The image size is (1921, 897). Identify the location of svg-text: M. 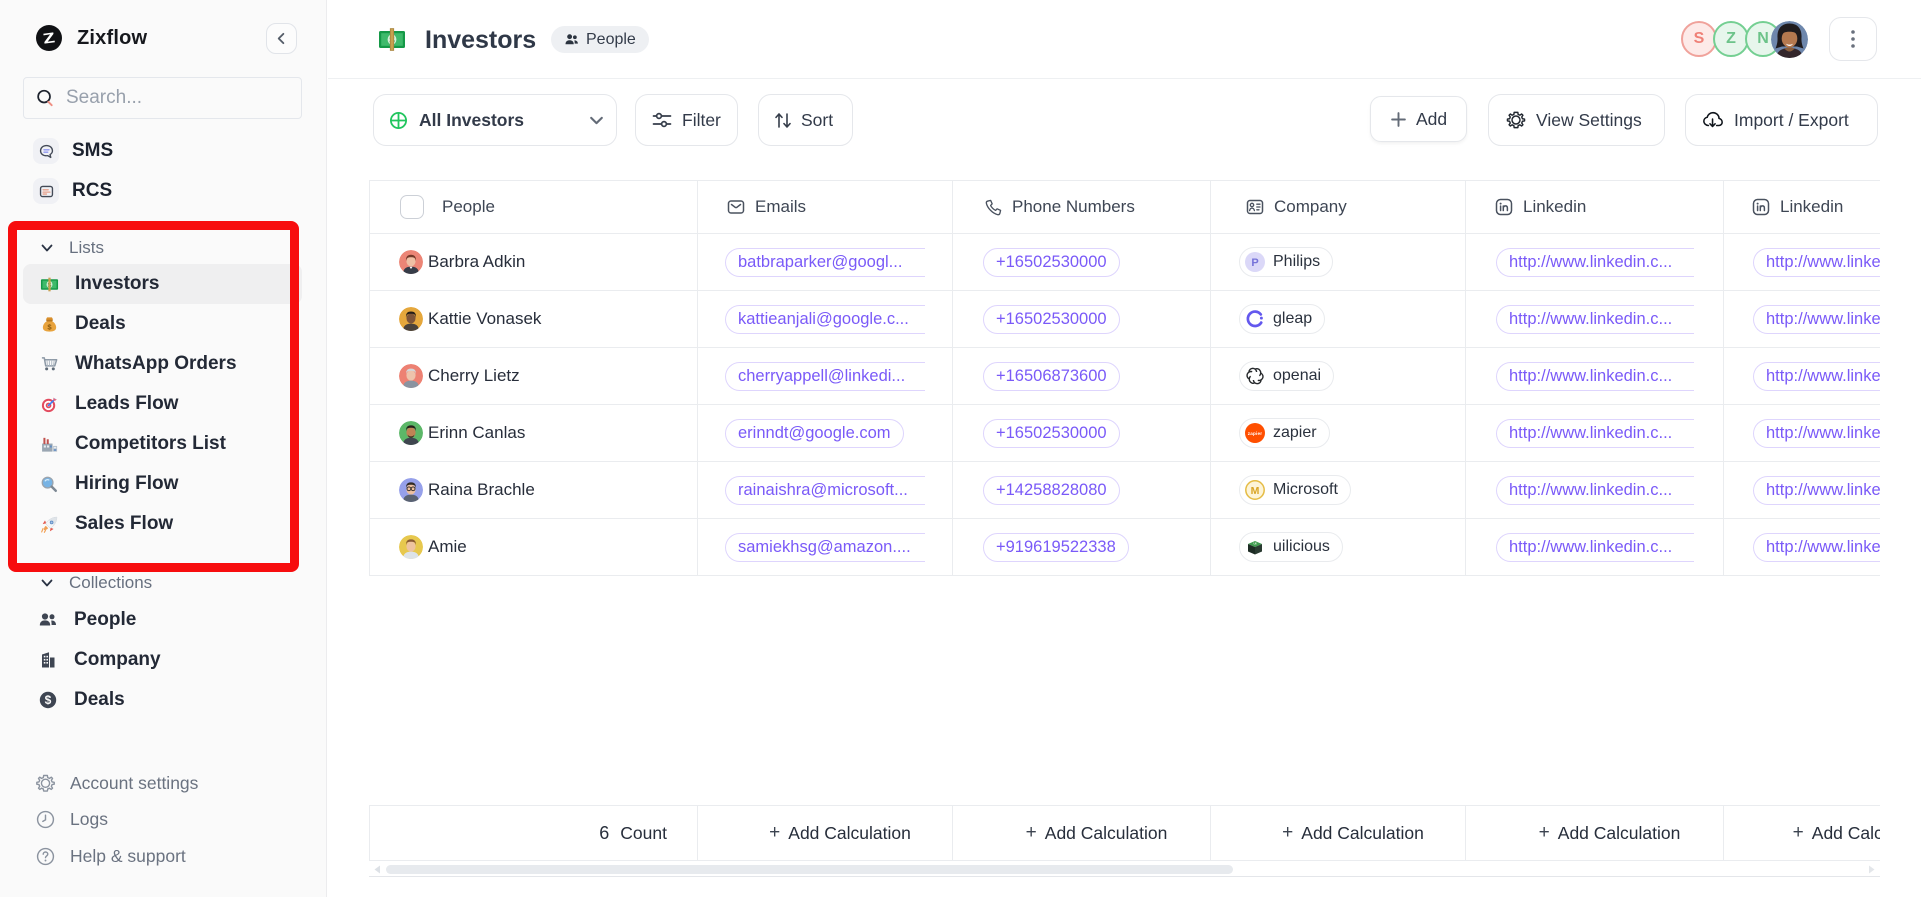
(1255, 491).